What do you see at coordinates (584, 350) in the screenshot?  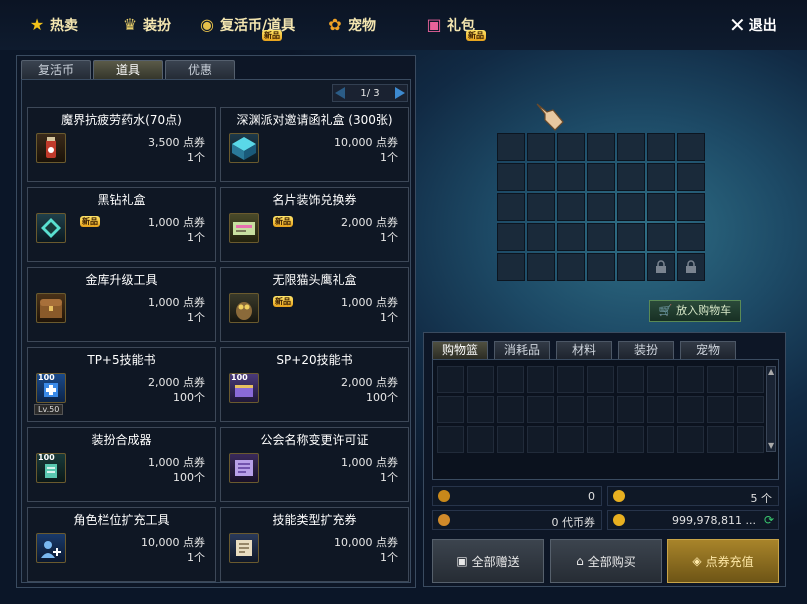 I see `tab-materials: 材料` at bounding box center [584, 350].